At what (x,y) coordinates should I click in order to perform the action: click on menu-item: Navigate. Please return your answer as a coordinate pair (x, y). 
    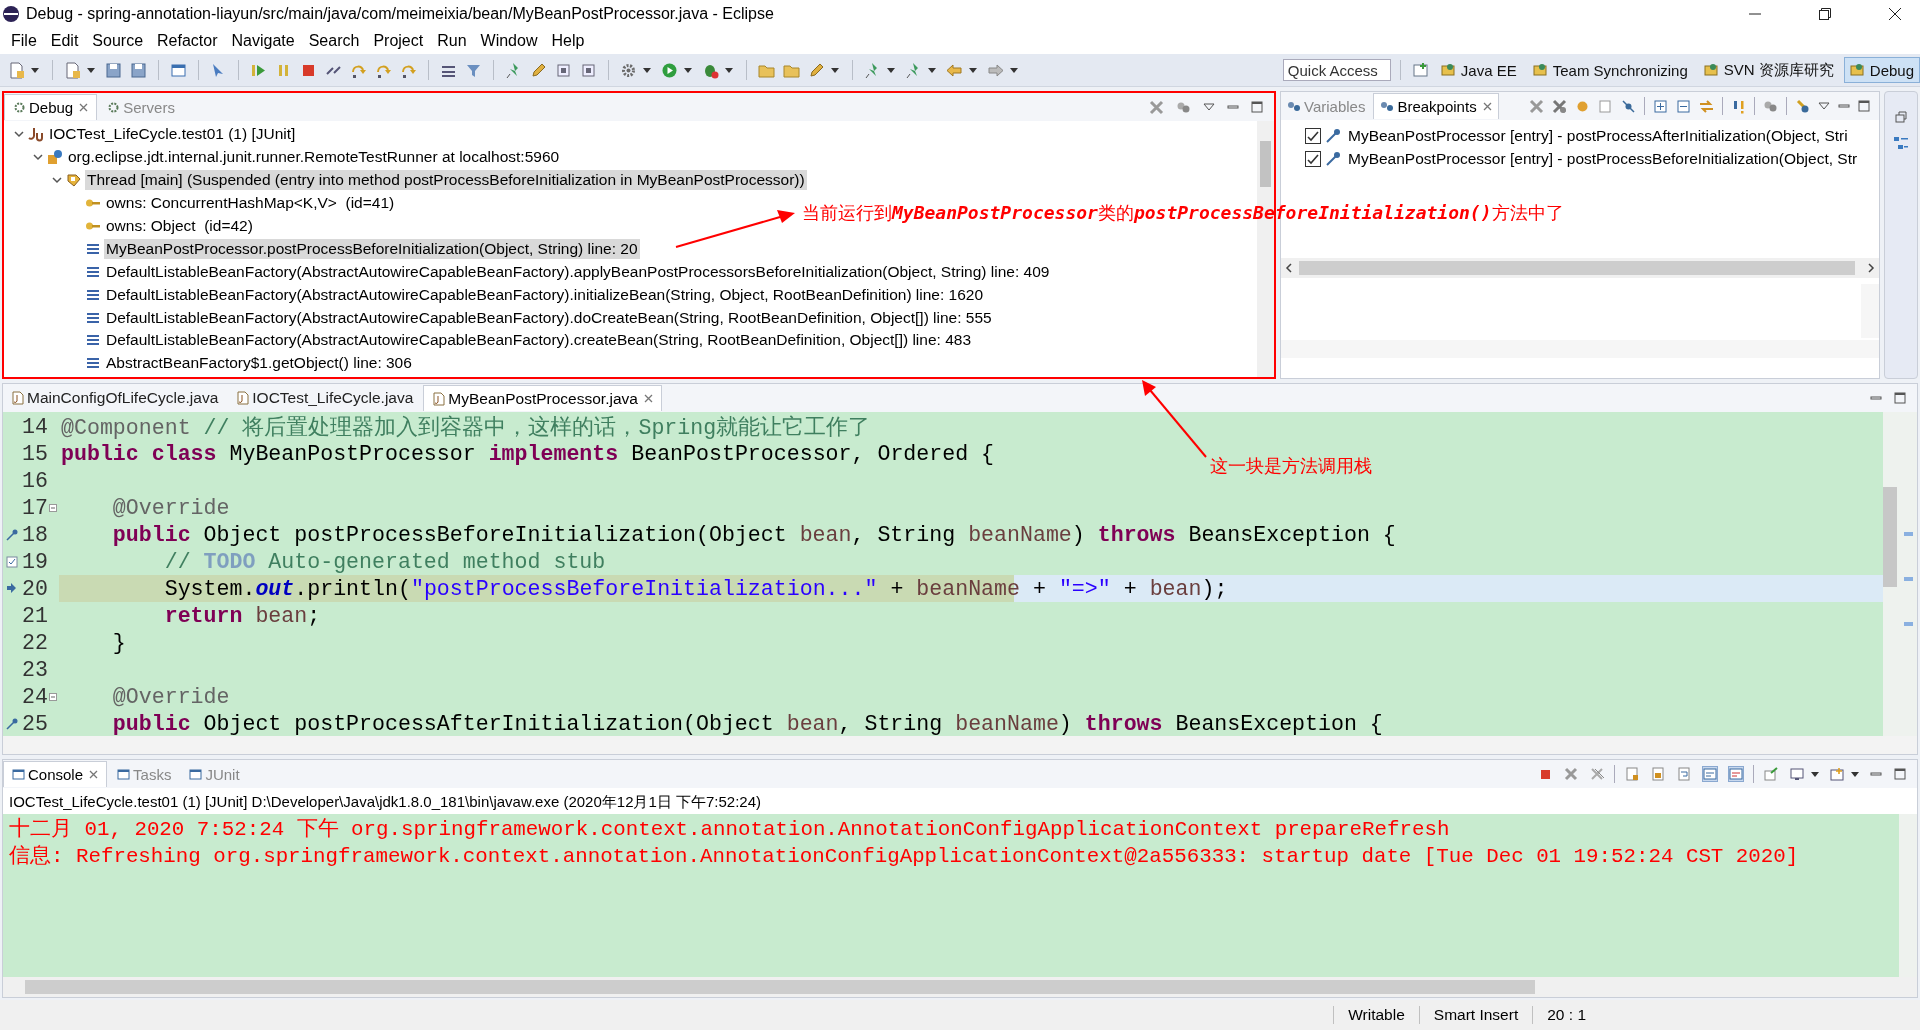
    Looking at the image, I should click on (263, 41).